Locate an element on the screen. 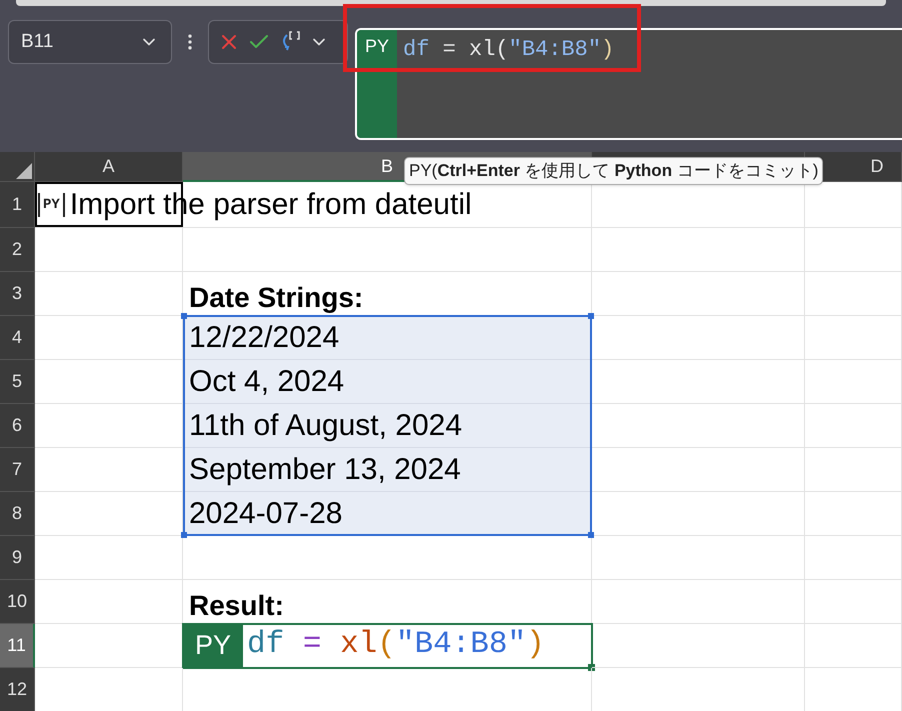 The height and width of the screenshot is (711, 902). formula-cell: PY df = xl("B4:B8") is located at coordinates (387, 646).